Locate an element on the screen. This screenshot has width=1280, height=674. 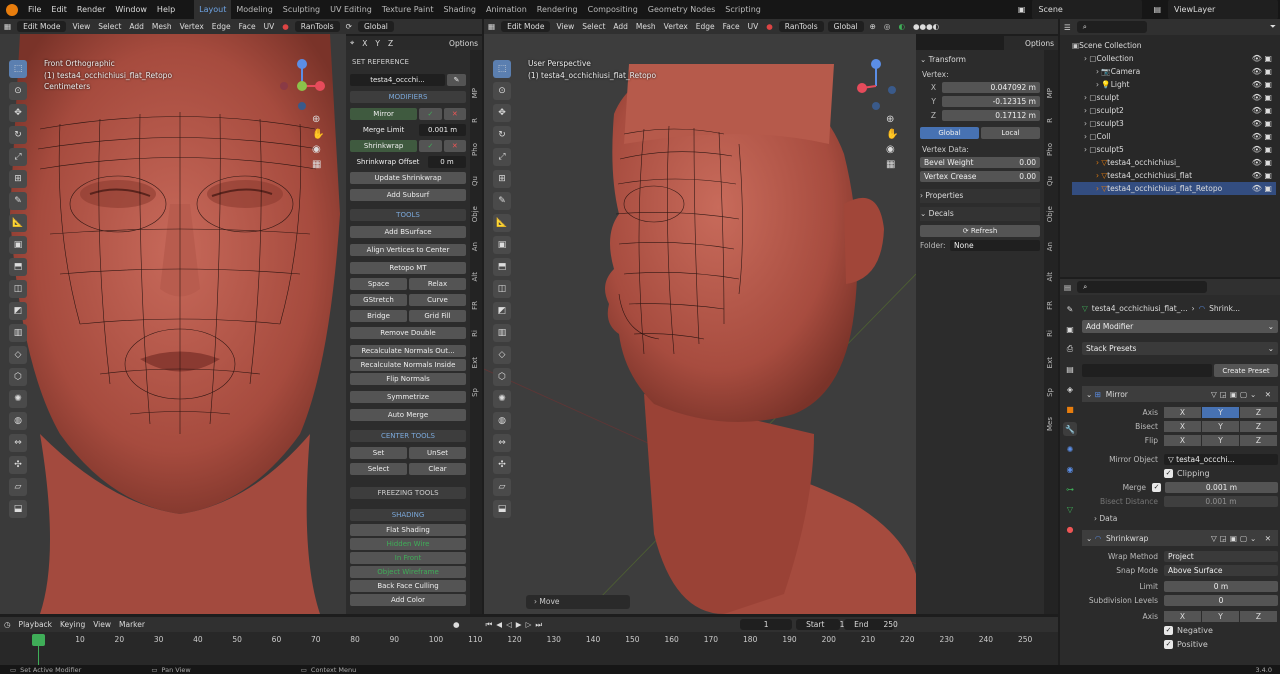
recalc-normals-in-button: Recalculate Normals Inside is located at coordinates (408, 365).